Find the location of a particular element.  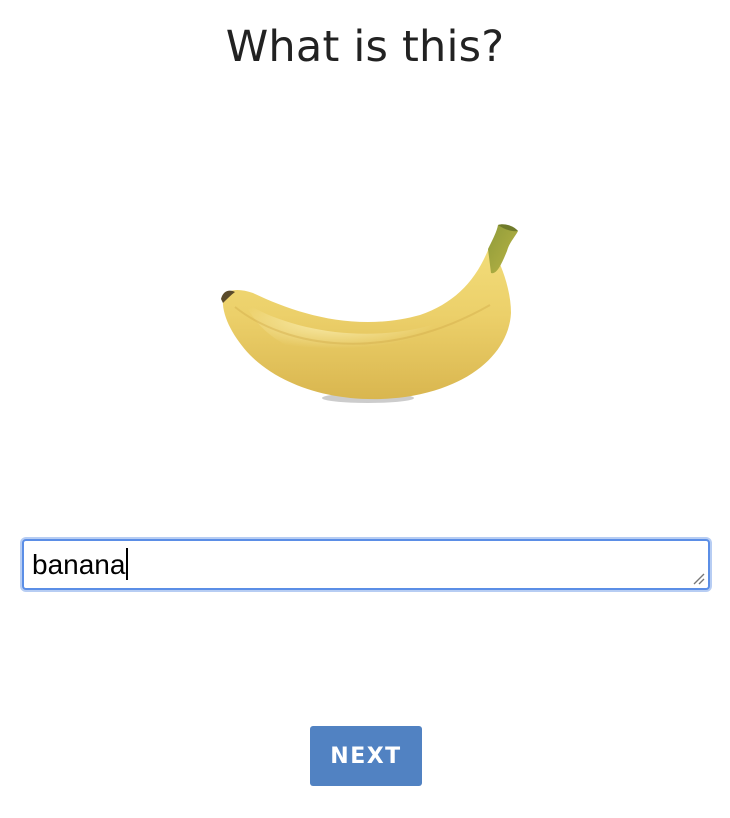

resize-handle-icon is located at coordinates (698, 578).